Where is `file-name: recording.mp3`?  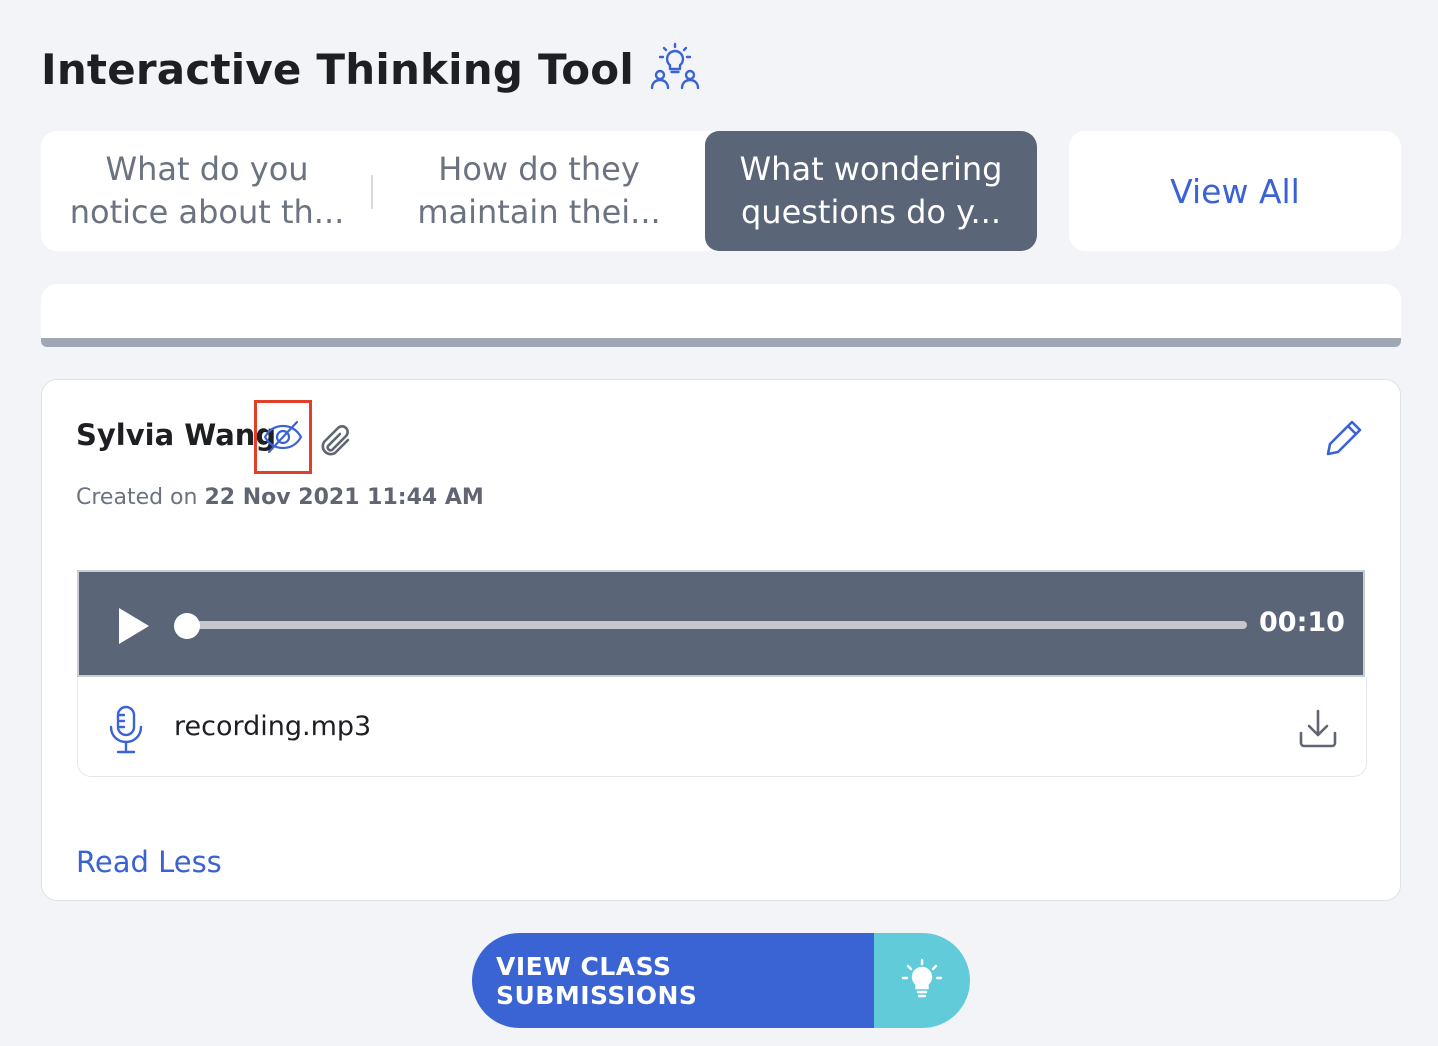
file-name: recording.mp3 is located at coordinates (273, 726).